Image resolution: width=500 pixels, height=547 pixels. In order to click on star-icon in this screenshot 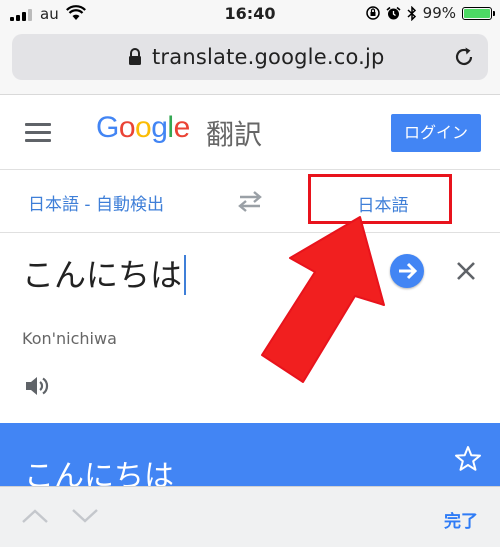, I will do `click(468, 459)`.